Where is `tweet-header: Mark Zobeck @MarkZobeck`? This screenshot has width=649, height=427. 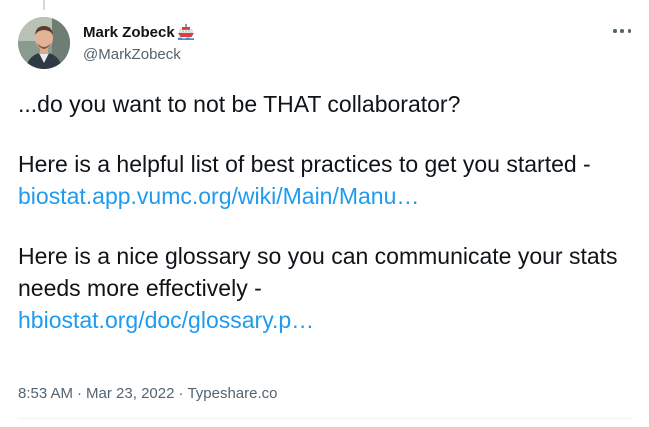
tweet-header: Mark Zobeck @MarkZobeck is located at coordinates (106, 43).